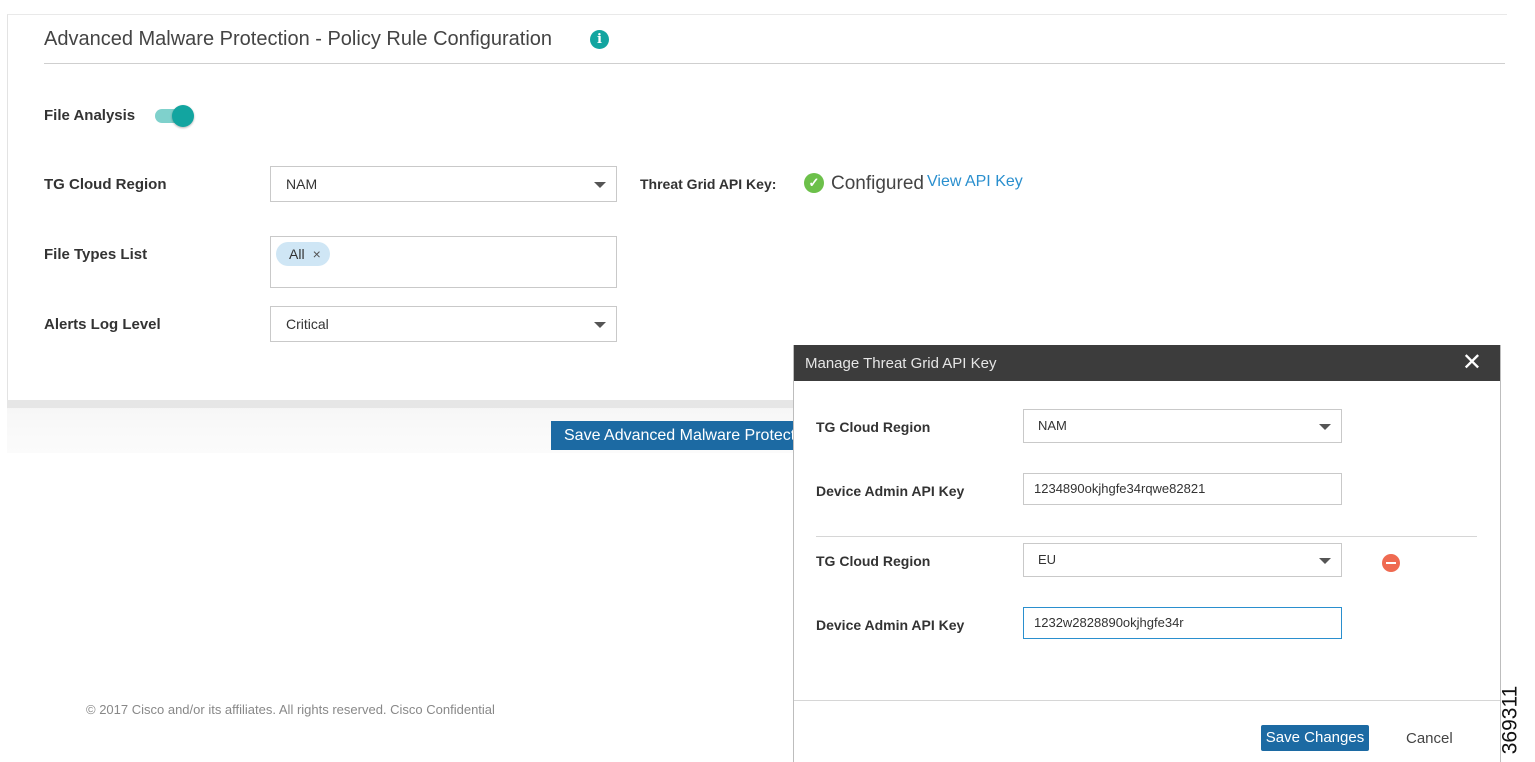 The image size is (1535, 762). I want to click on file-analysis-label: File Analysis, so click(90, 115).